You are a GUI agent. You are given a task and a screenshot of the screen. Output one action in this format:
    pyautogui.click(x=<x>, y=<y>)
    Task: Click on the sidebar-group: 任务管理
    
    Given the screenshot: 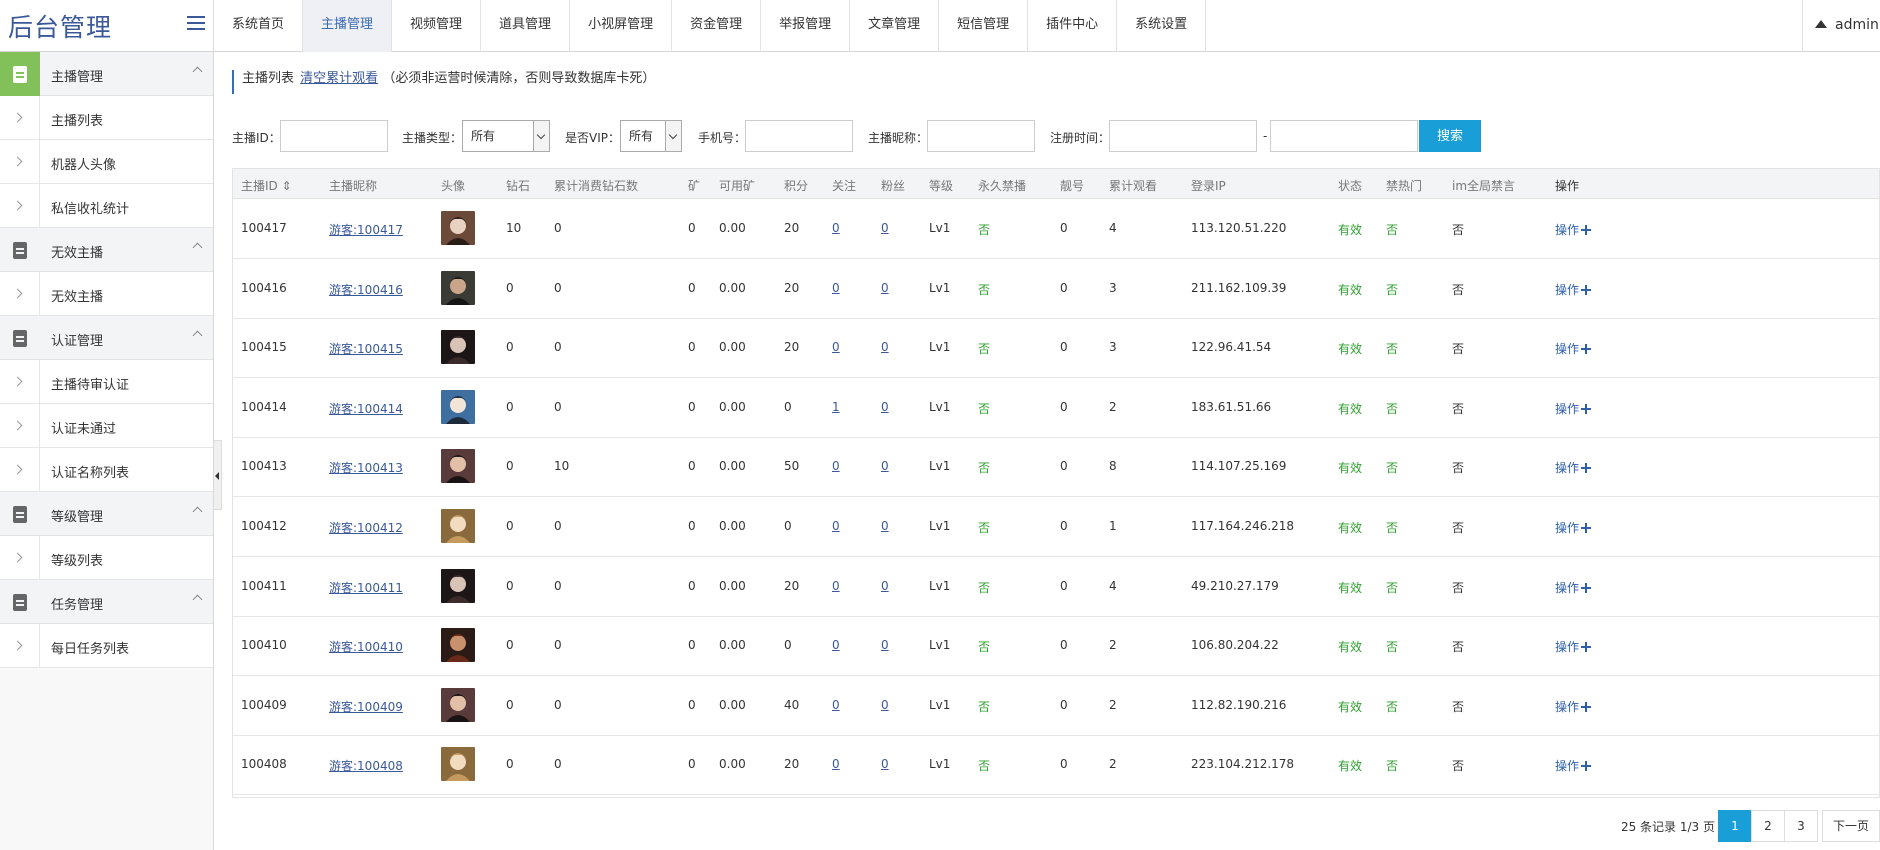 What is the action you would take?
    pyautogui.click(x=106, y=602)
    